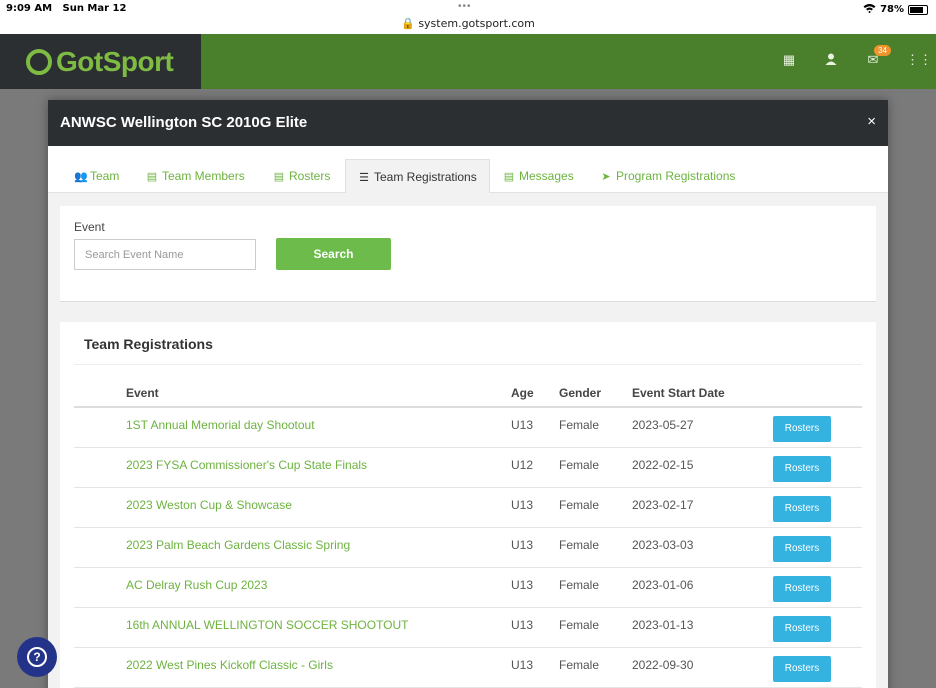  I want to click on event-search-input, so click(165, 254).